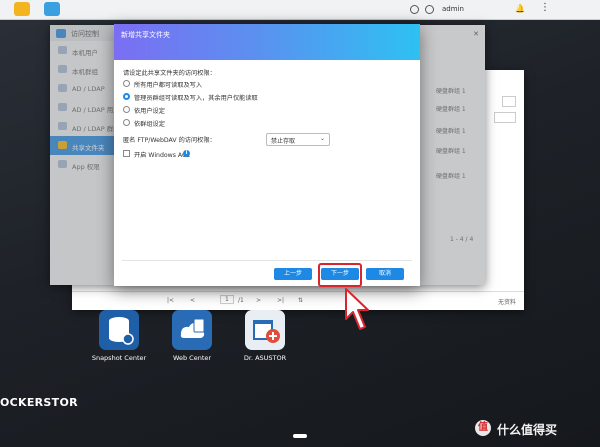 The image size is (600, 447). What do you see at coordinates (170, 300) in the screenshot?
I see `first-page-icon: |<` at bounding box center [170, 300].